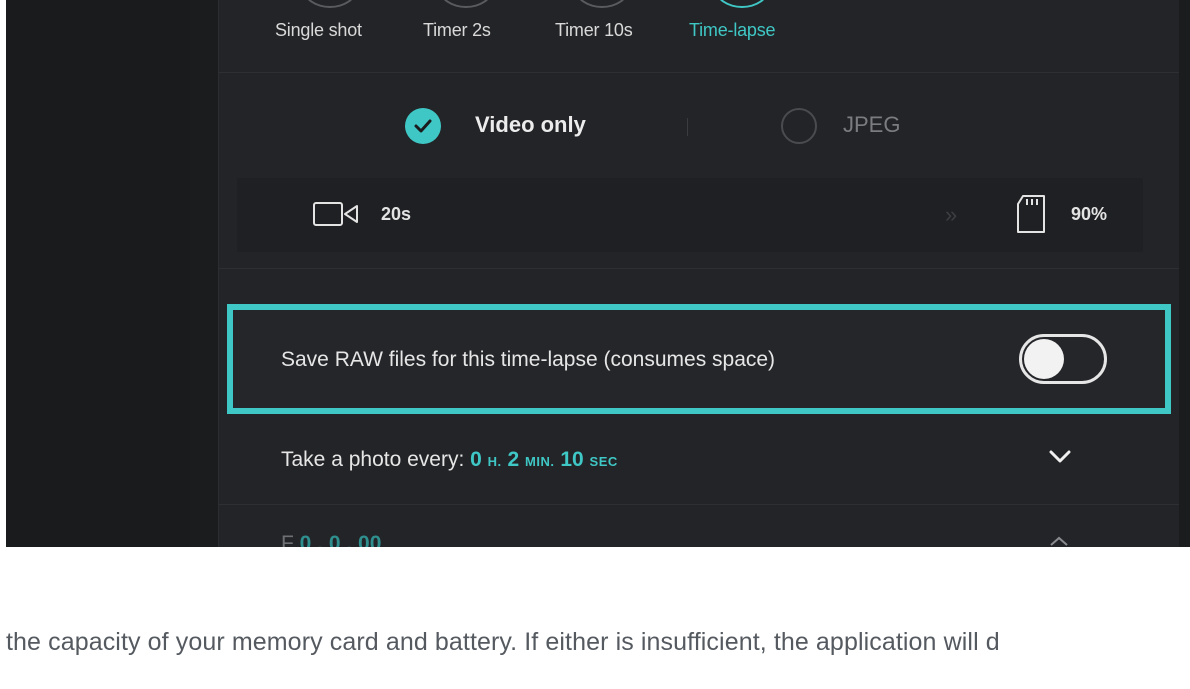 Image resolution: width=1190 pixels, height=689 pixels. Describe the element at coordinates (513, 459) in the screenshot. I see `interval-minutes: 2` at that location.